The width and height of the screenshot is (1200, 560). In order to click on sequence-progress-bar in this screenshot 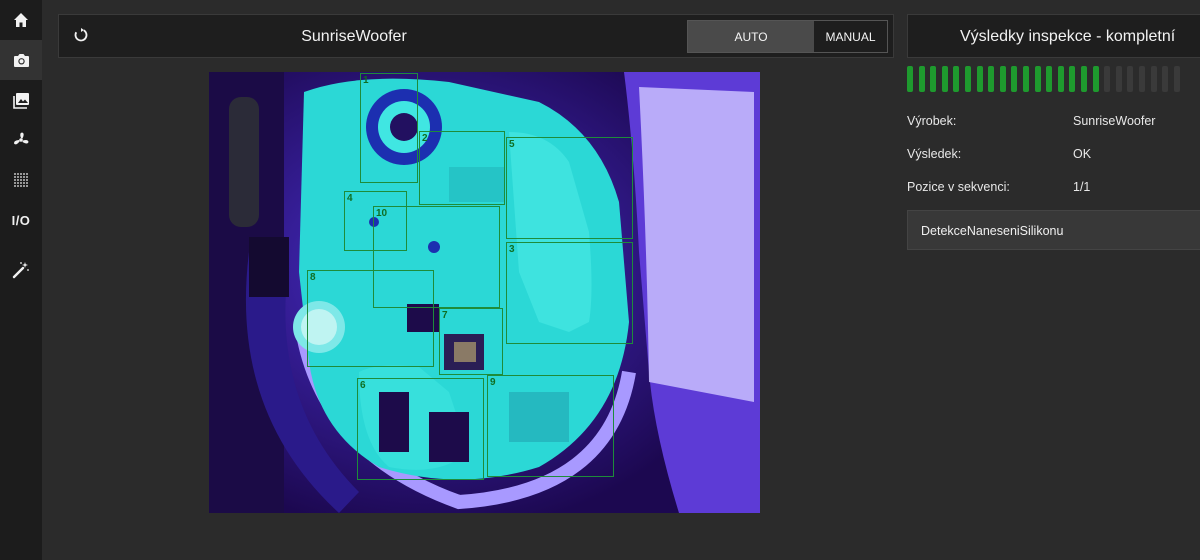, I will do `click(1053, 79)`.